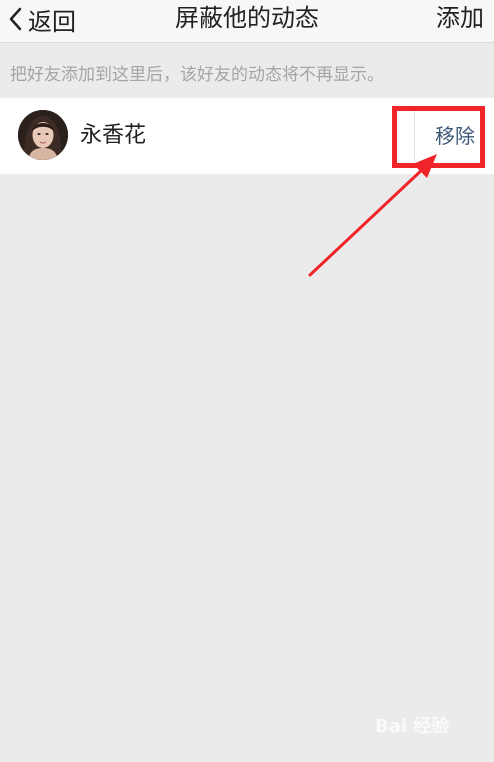 This screenshot has height=762, width=494. I want to click on friend-name: 永香花, so click(113, 135).